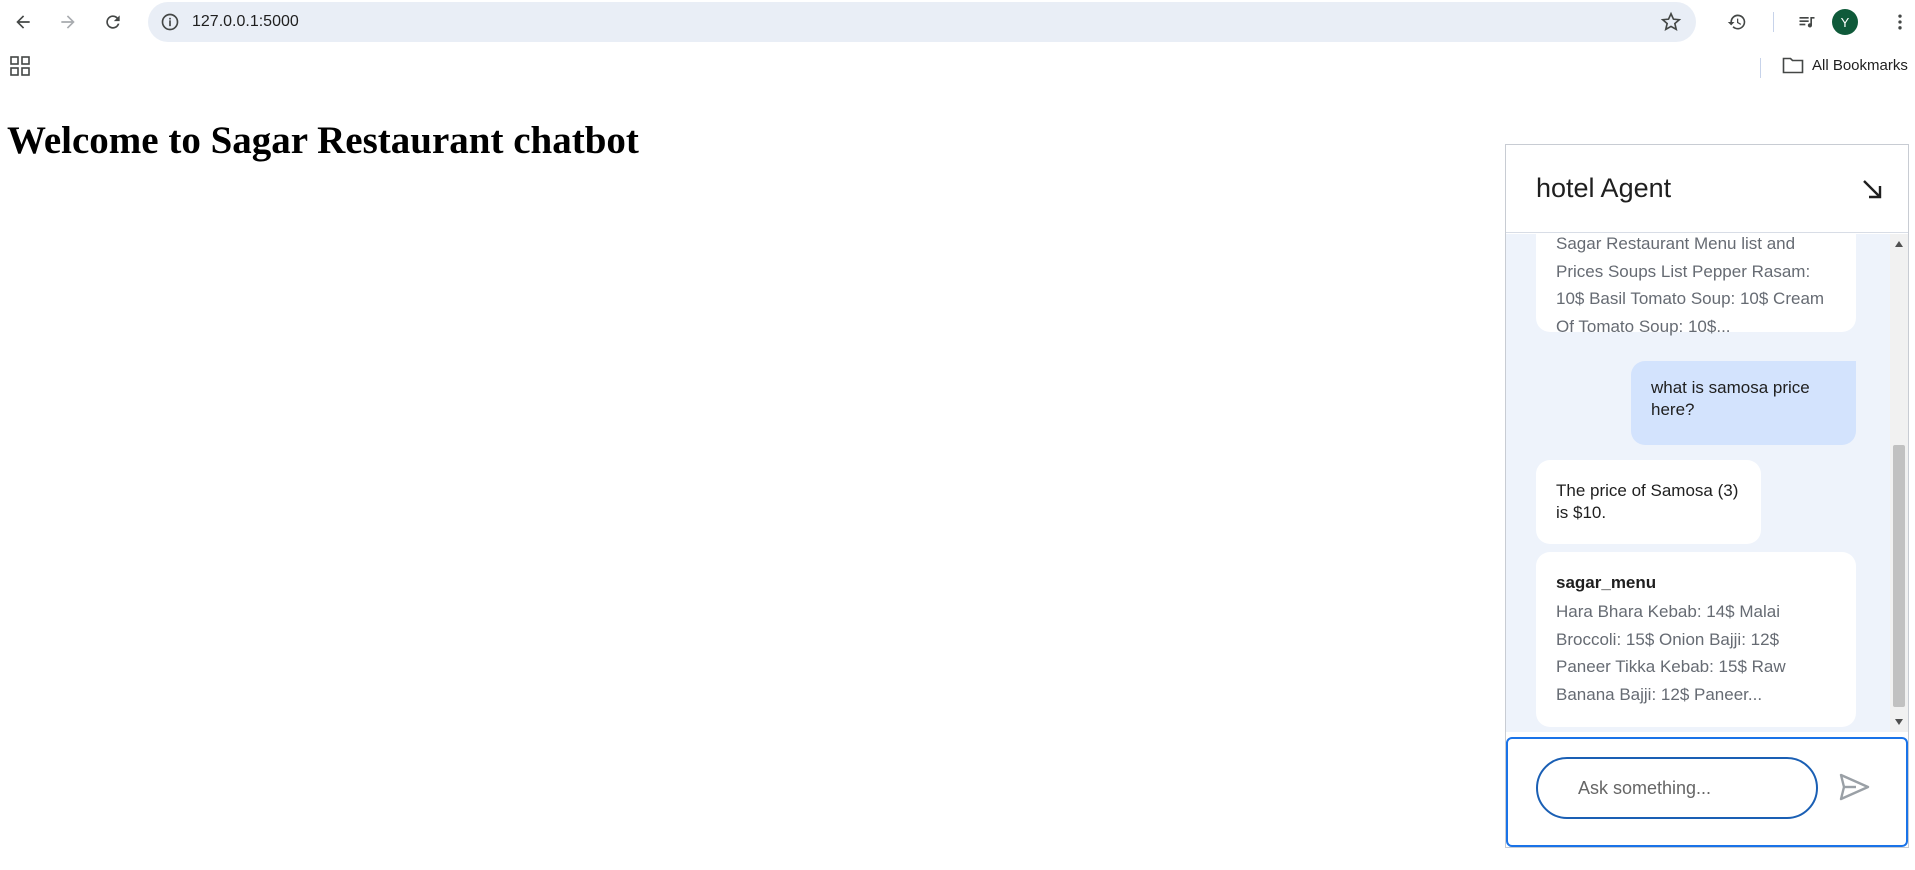  I want to click on menu-button, so click(1900, 22).